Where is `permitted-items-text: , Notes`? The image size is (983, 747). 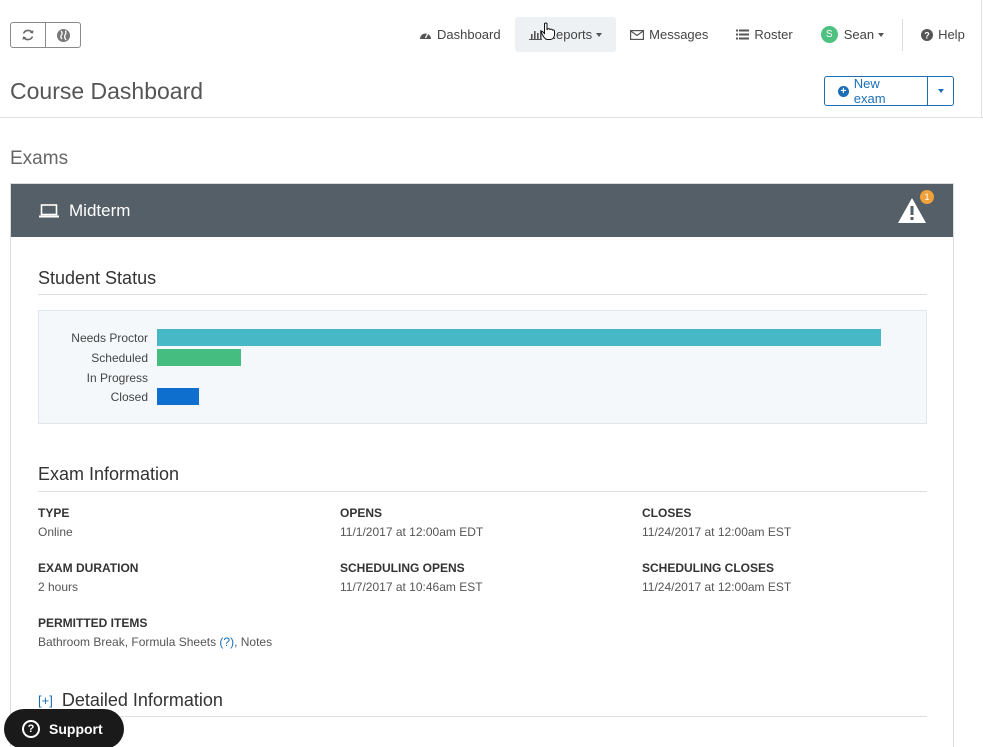
permitted-items-text: , Notes is located at coordinates (253, 642).